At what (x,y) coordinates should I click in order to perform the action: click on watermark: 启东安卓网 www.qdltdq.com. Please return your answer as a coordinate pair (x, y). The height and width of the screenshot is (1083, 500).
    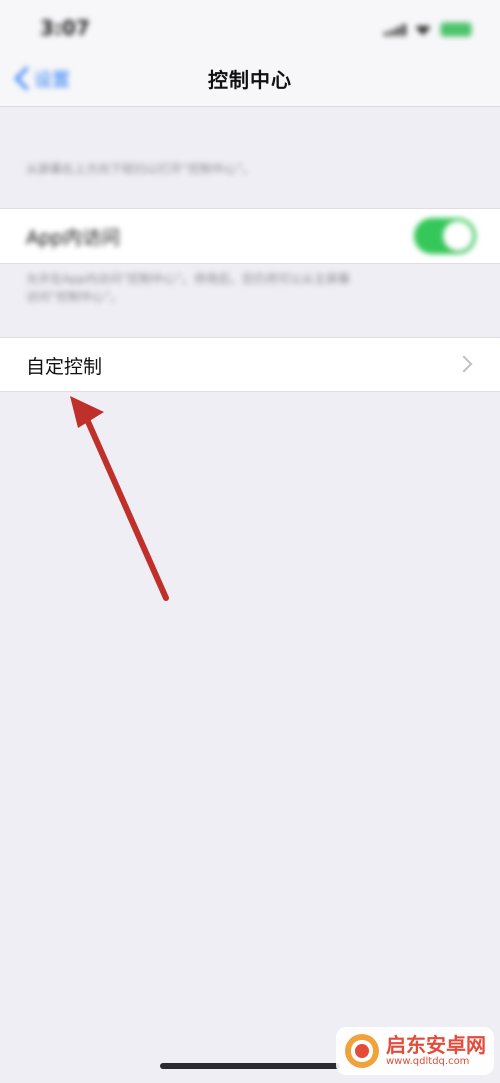
    Looking at the image, I should click on (415, 1051).